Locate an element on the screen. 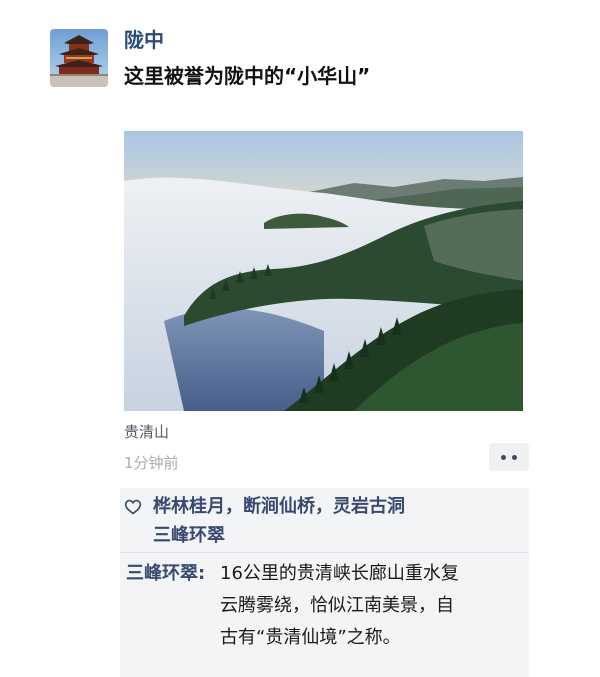 This screenshot has width=600, height=677. heart-icon is located at coordinates (133, 507).